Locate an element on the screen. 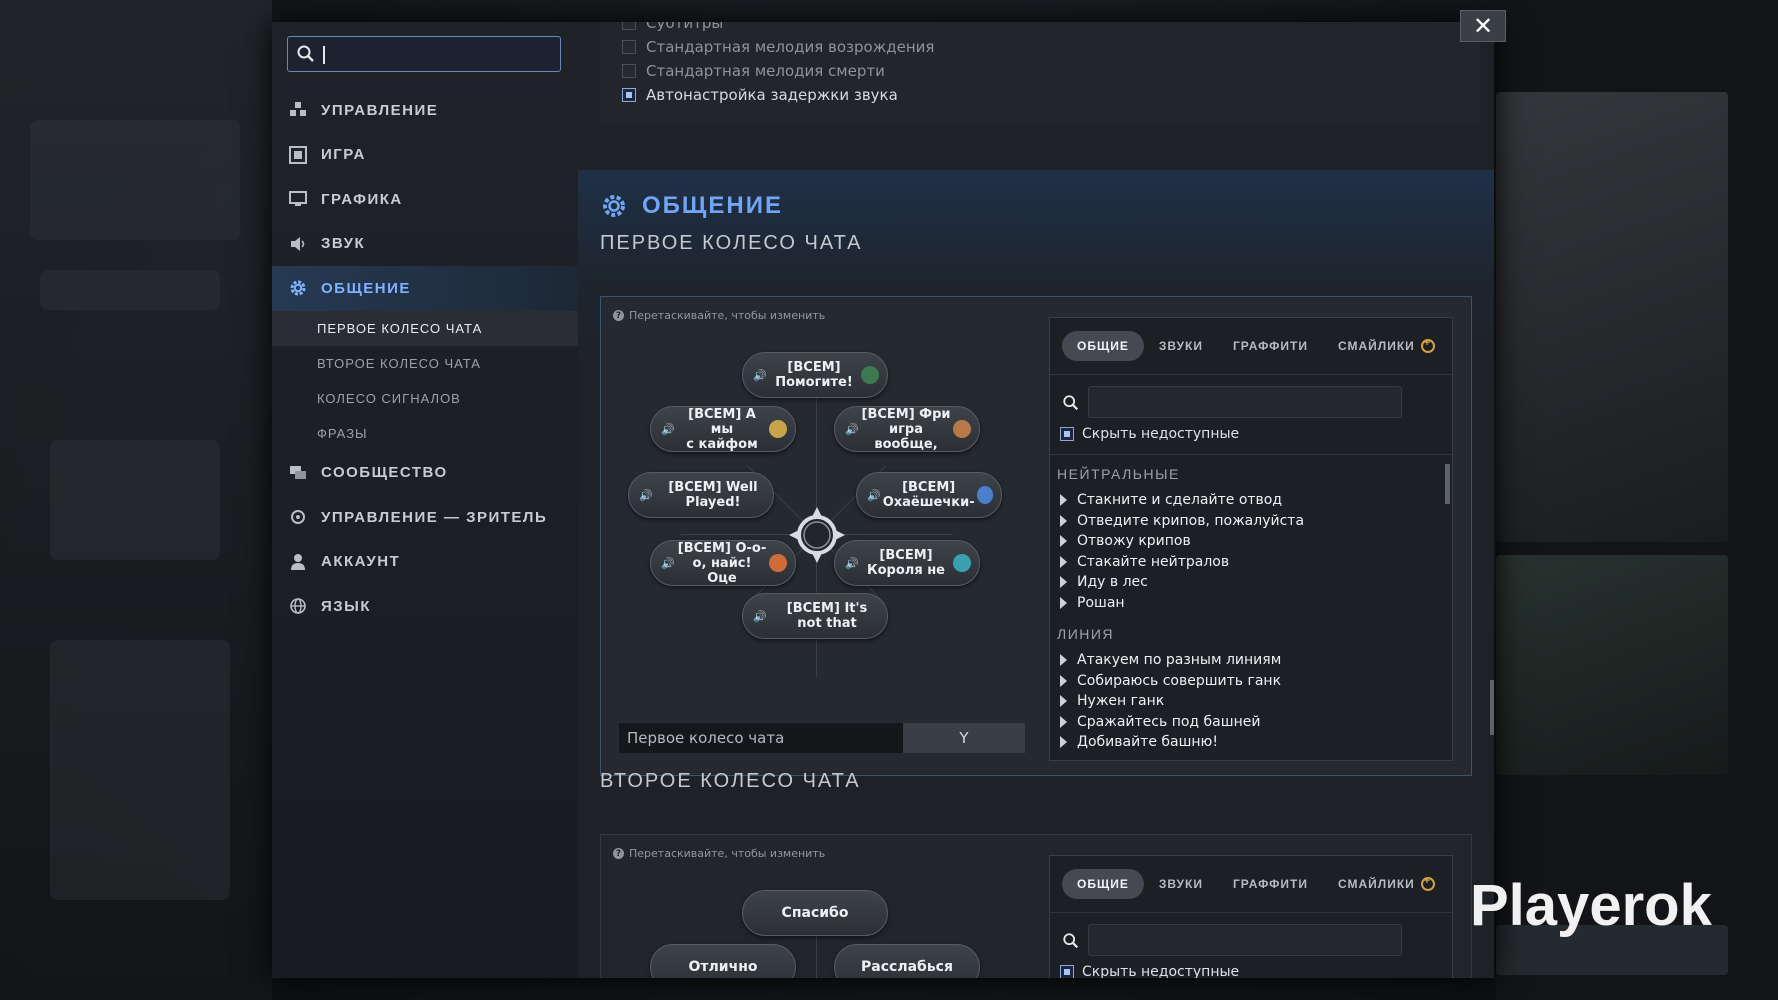  sub-item-second-chat-wheel: ВТОРОЕ КОЛЕСО ЧАТА is located at coordinates (425, 363).